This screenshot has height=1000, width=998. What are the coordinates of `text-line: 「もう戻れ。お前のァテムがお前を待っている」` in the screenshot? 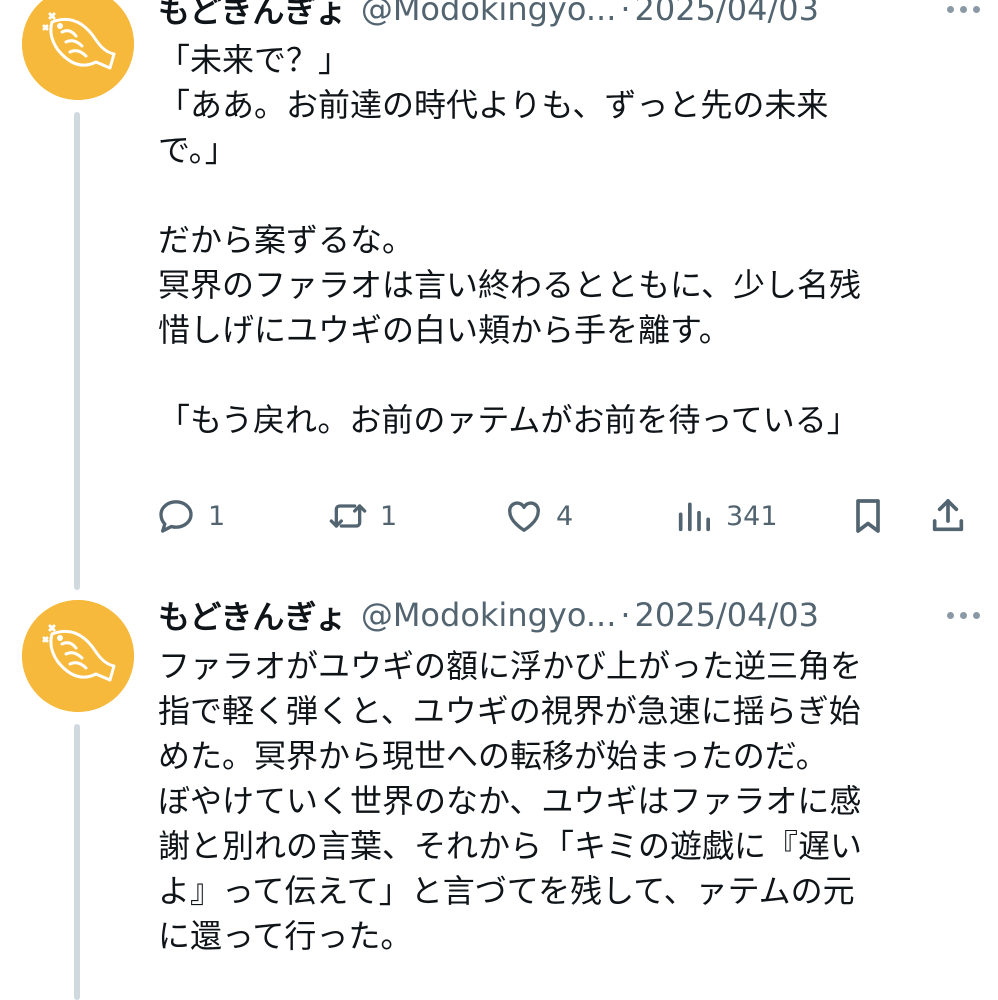 It's located at (508, 420).